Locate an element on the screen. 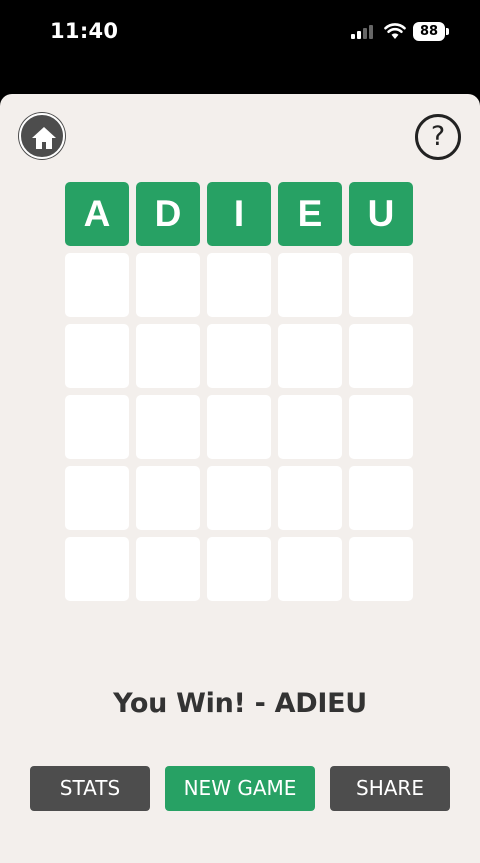  letter-tile: D is located at coordinates (168, 214).